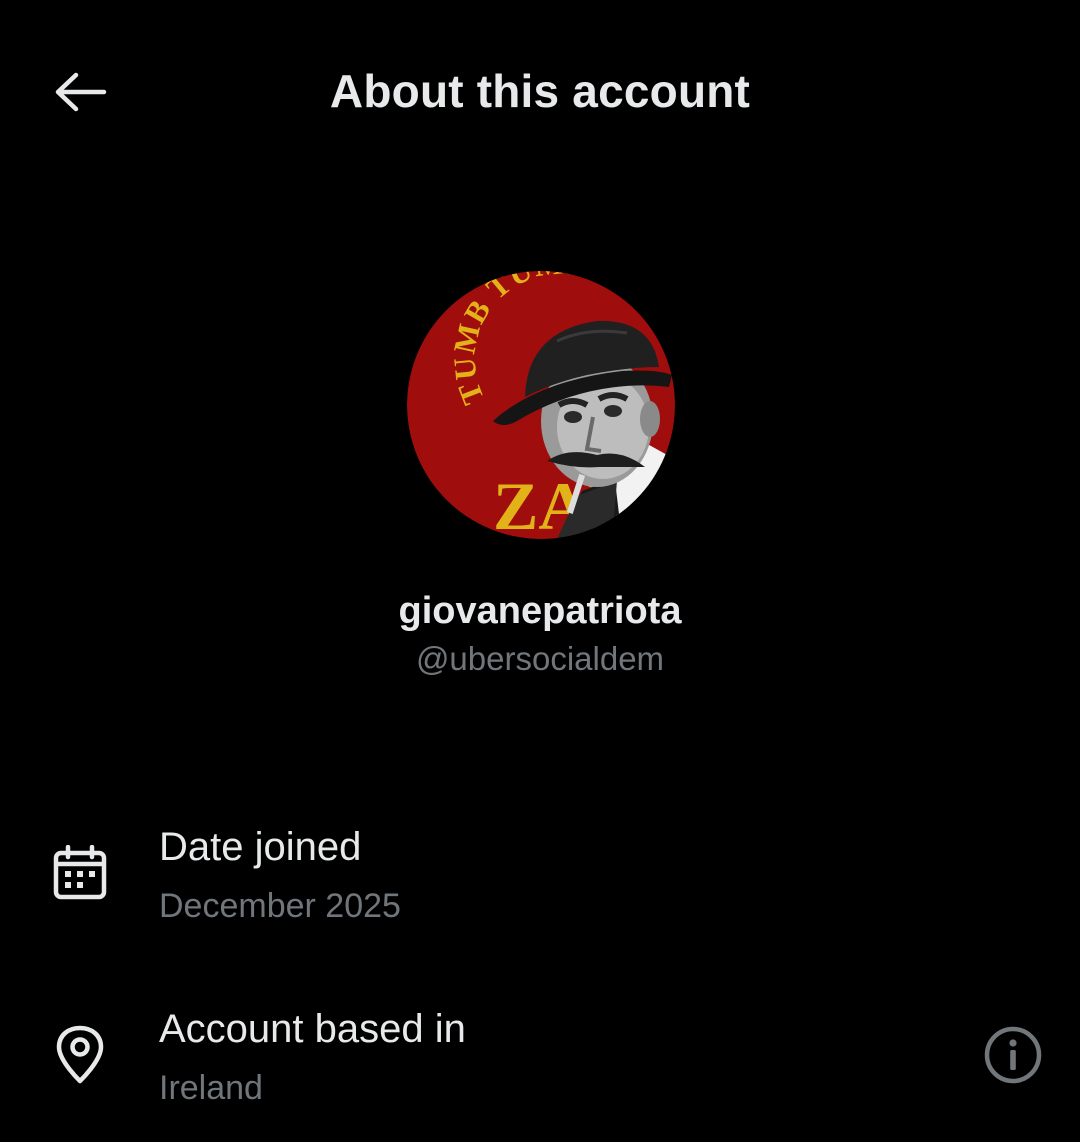 The image size is (1080, 1142). What do you see at coordinates (80, 873) in the screenshot?
I see `calendar-icon` at bounding box center [80, 873].